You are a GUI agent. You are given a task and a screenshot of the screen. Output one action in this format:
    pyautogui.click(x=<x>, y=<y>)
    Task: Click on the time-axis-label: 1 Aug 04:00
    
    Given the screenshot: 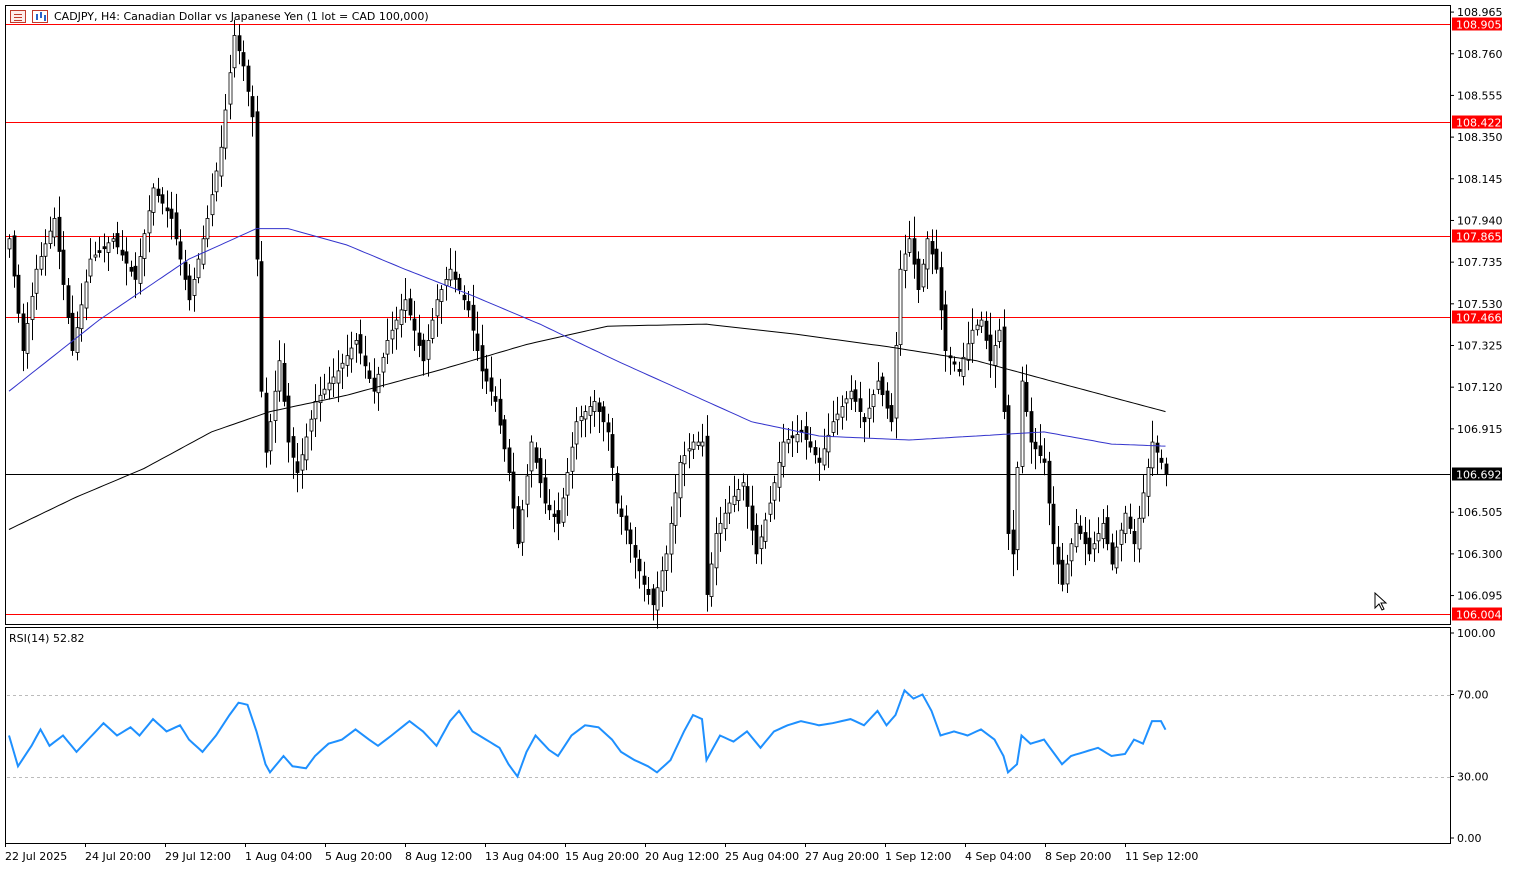 What is the action you would take?
    pyautogui.click(x=278, y=856)
    